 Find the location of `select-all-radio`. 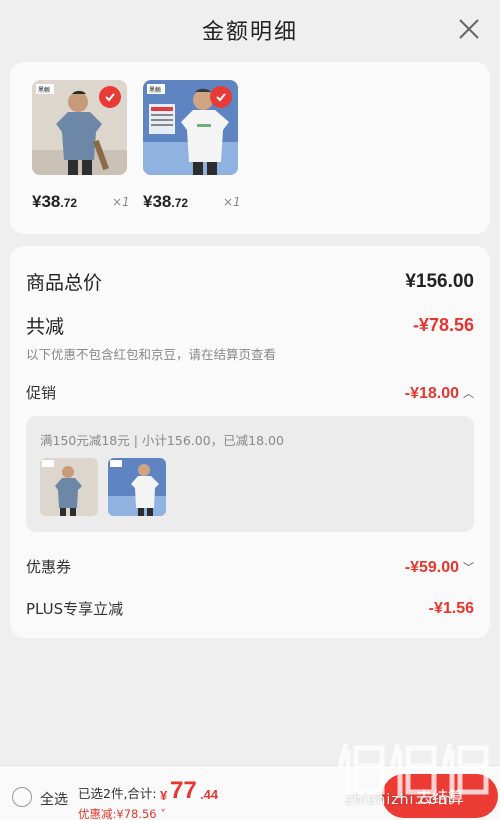

select-all-radio is located at coordinates (22, 797).